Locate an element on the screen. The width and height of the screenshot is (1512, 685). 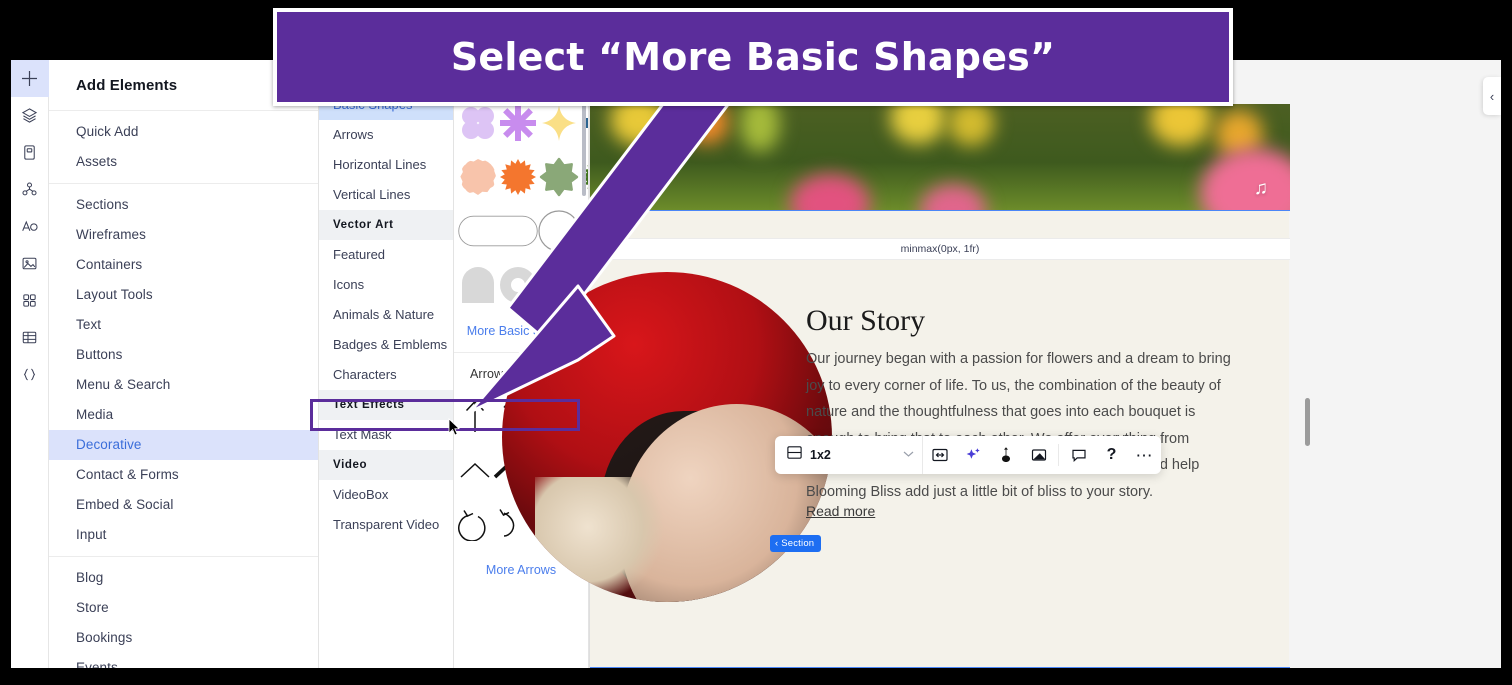
sidebar-item-bookings: Bookings is located at coordinates (183, 638).